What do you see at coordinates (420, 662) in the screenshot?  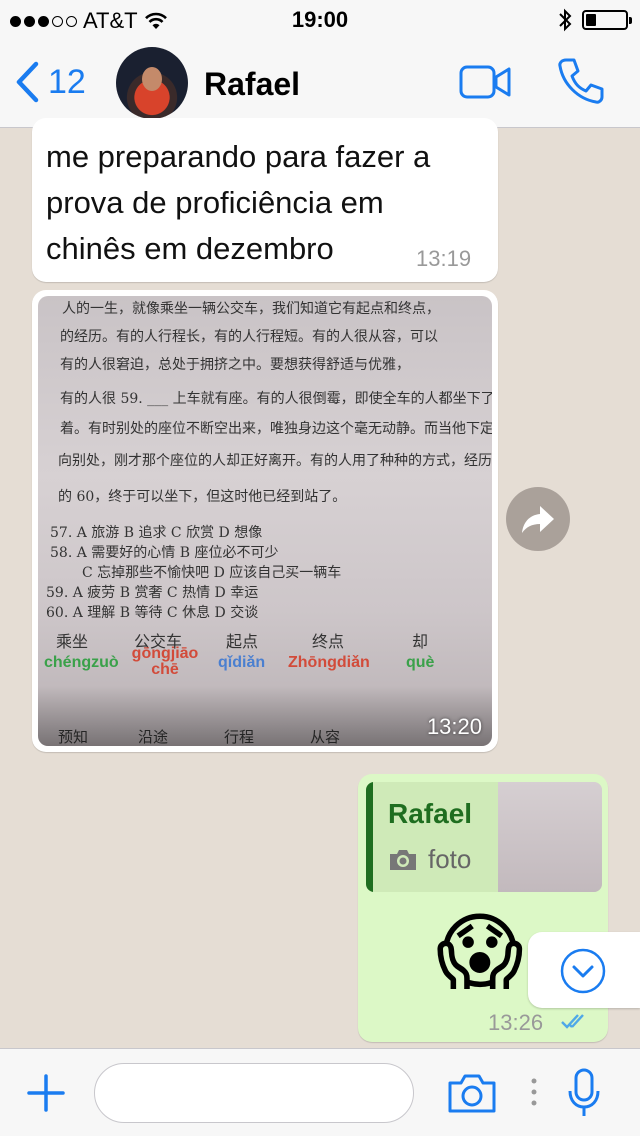 I see `pinyin-label: què` at bounding box center [420, 662].